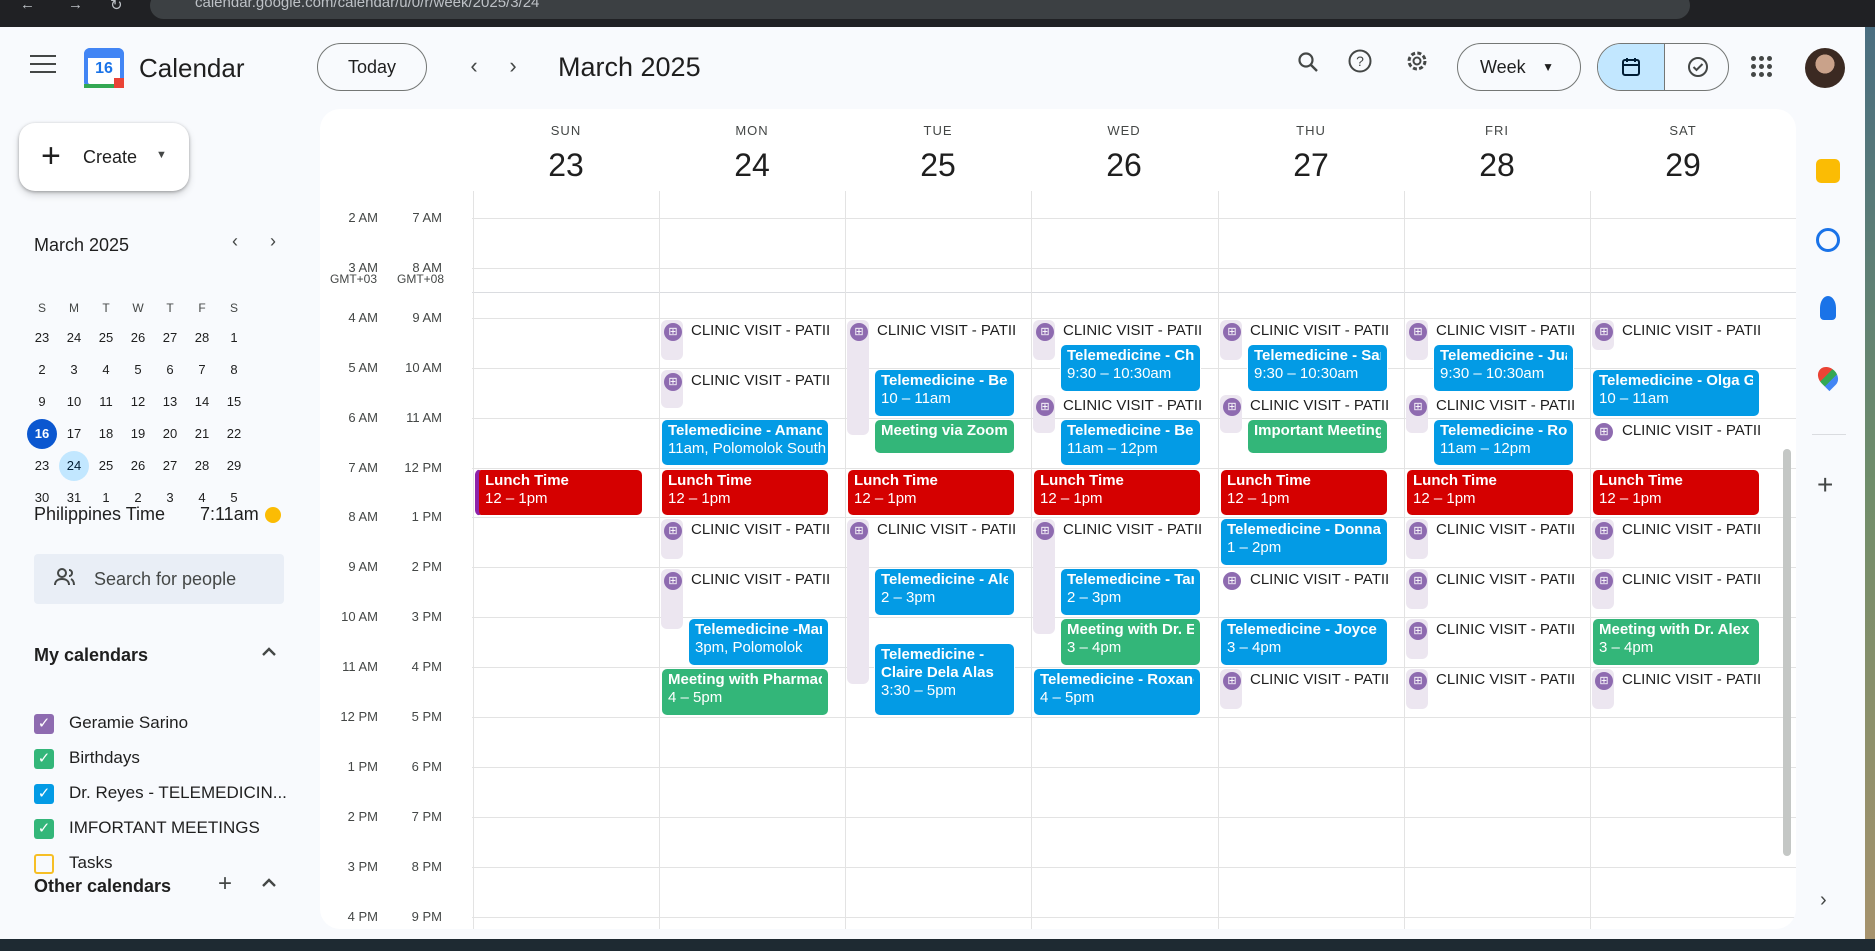 This screenshot has height=951, width=1875. I want to click on meeting-event: Meeting with Dr. Alex 3 – 4pm, so click(1676, 642).